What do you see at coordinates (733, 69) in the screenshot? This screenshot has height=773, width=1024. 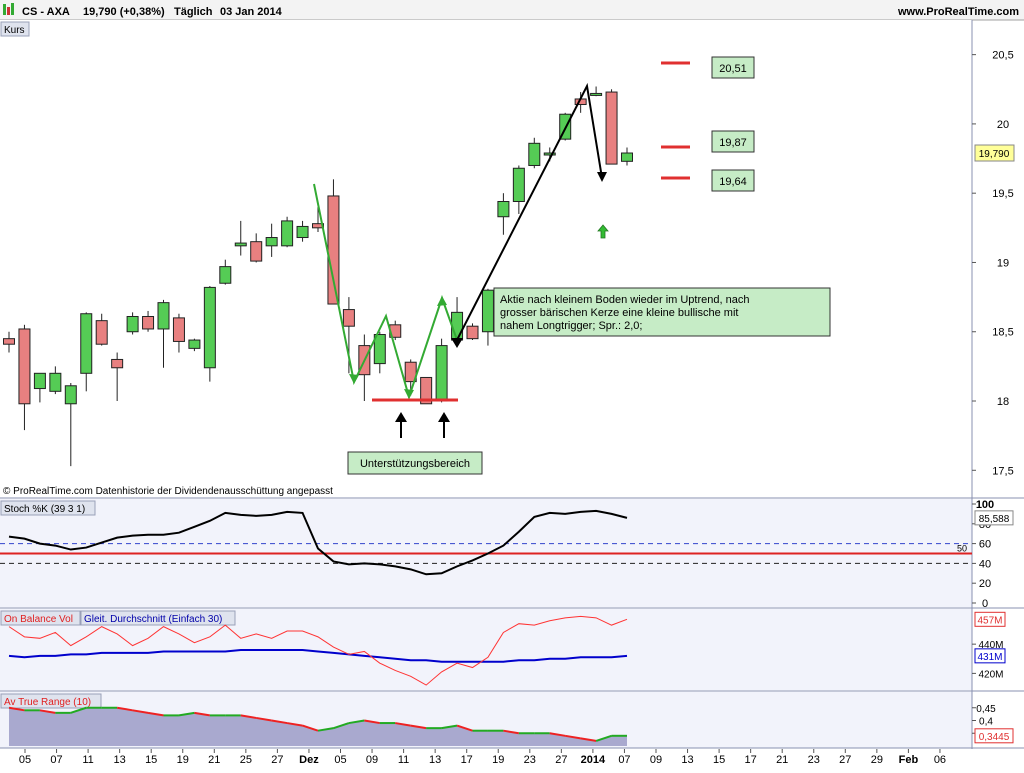 I see `level-label: 20,51` at bounding box center [733, 69].